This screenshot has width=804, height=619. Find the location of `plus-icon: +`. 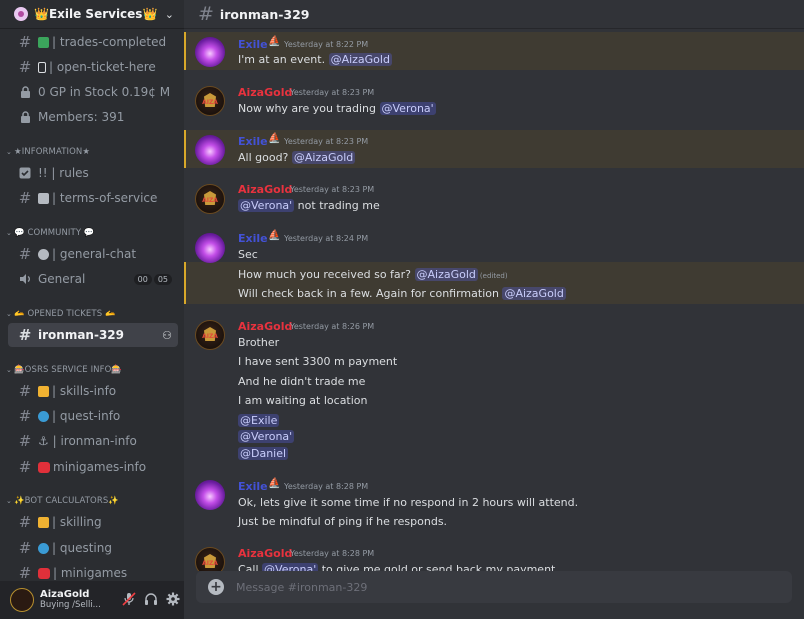

plus-icon: + is located at coordinates (216, 587).